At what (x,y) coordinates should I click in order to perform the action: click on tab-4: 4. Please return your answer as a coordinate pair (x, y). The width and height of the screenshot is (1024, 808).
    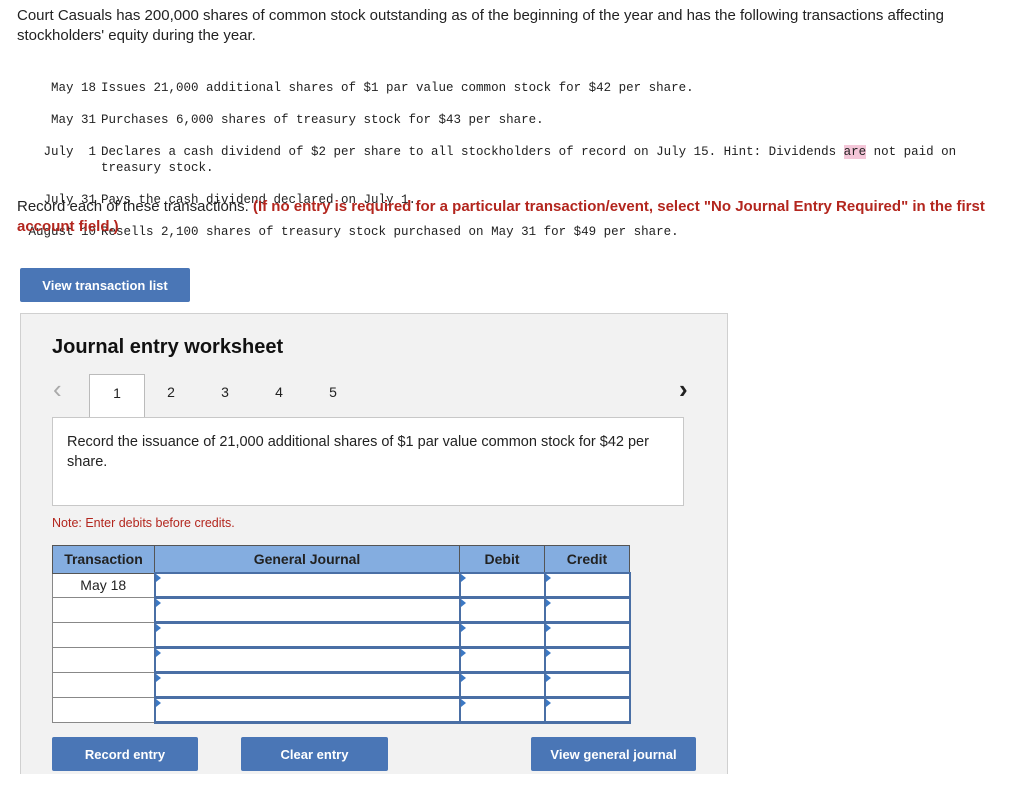
    Looking at the image, I should click on (279, 392).